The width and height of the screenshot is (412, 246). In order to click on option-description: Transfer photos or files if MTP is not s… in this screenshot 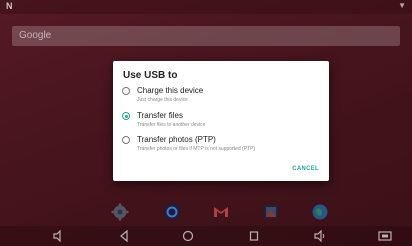, I will do `click(196, 149)`.